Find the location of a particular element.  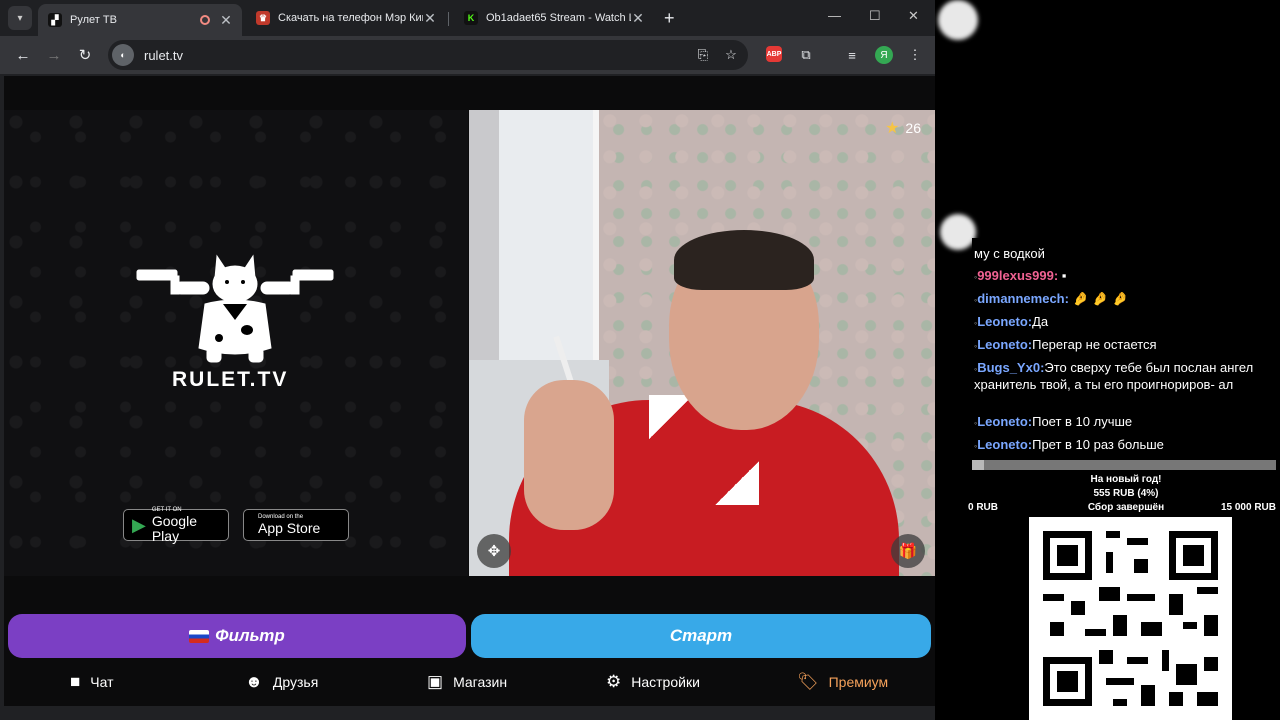

chat-user: 999lexus999: is located at coordinates (1018, 275).